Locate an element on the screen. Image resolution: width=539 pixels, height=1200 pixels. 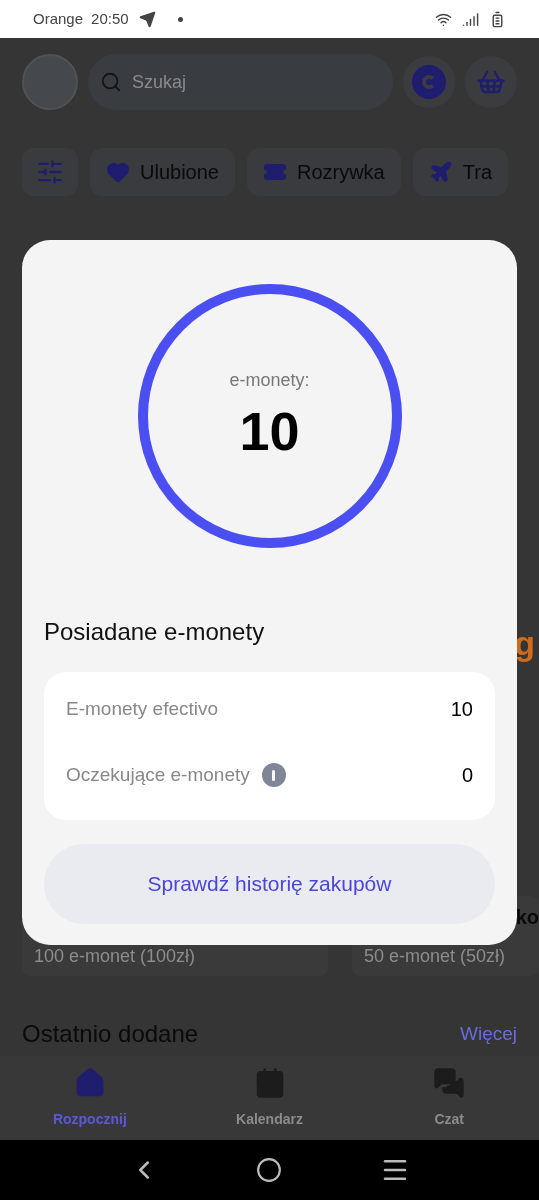
plane-icon is located at coordinates (440, 172).